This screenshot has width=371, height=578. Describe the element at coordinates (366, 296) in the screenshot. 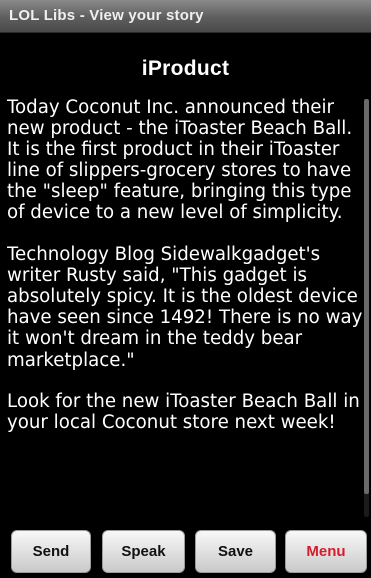

I see `scrollbar-thumb` at that location.